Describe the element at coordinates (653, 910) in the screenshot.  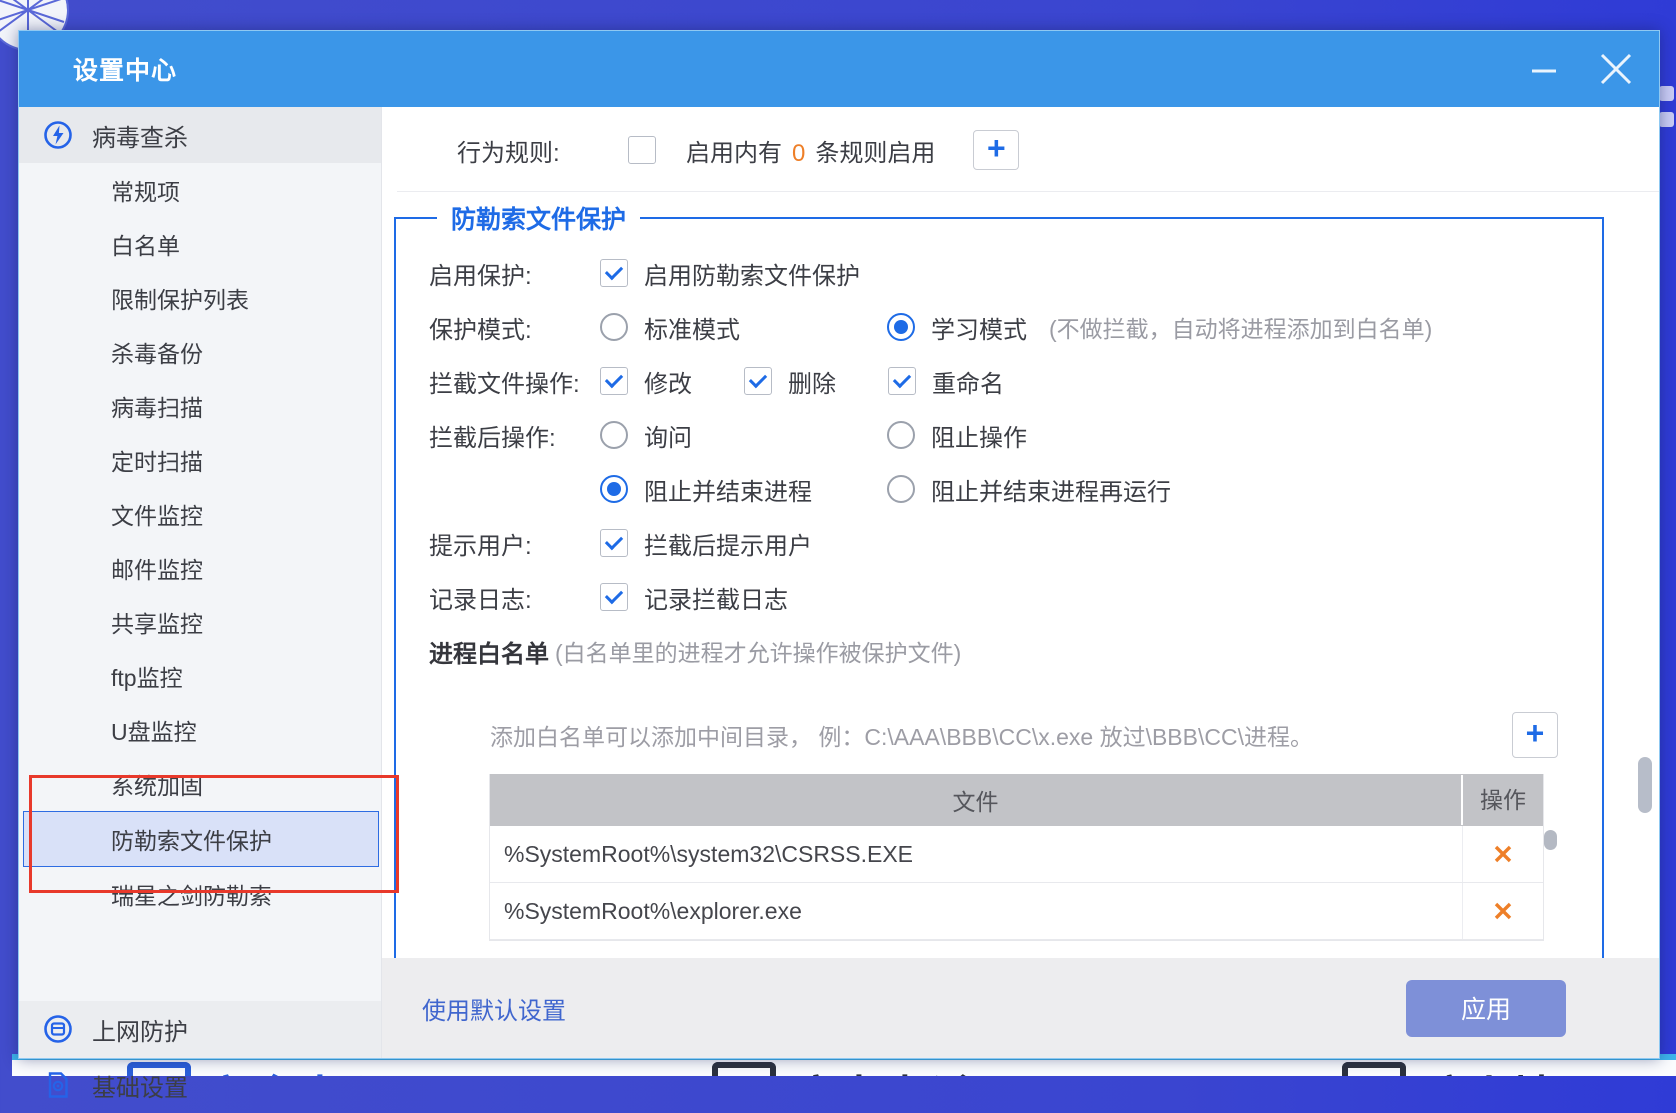
I see `whitelist-file-path: %SystemRoot%\explorer.exe` at that location.